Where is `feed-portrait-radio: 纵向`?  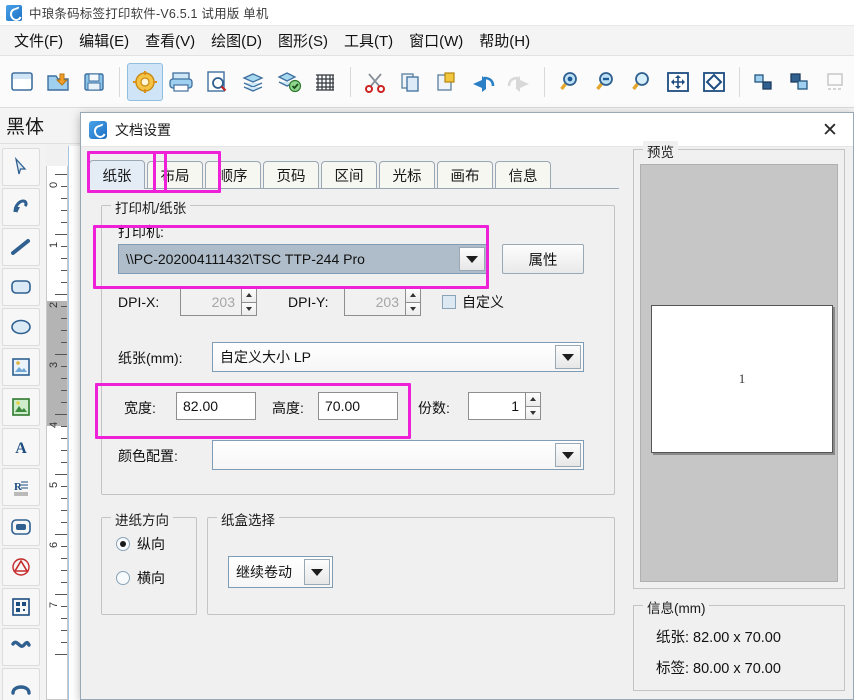 feed-portrait-radio: 纵向 is located at coordinates (140, 544).